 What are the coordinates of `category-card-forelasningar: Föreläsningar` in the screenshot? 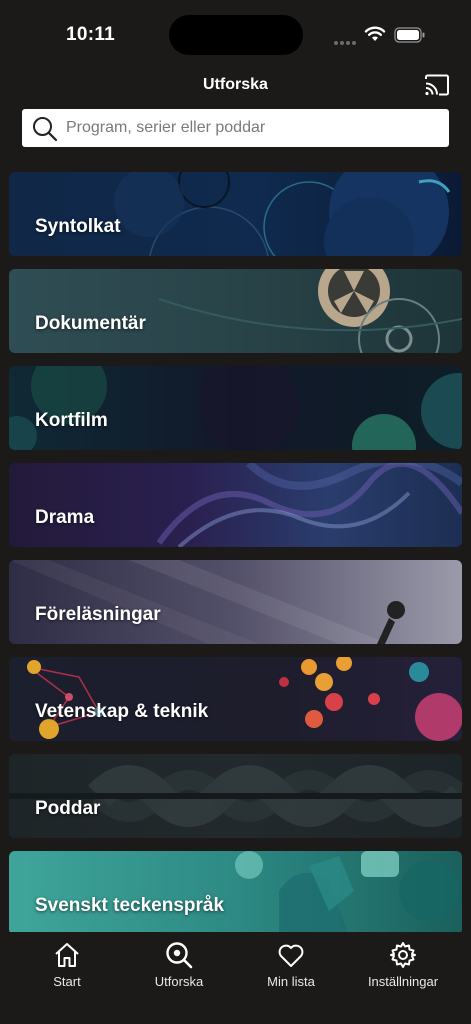 It's located at (235, 602).